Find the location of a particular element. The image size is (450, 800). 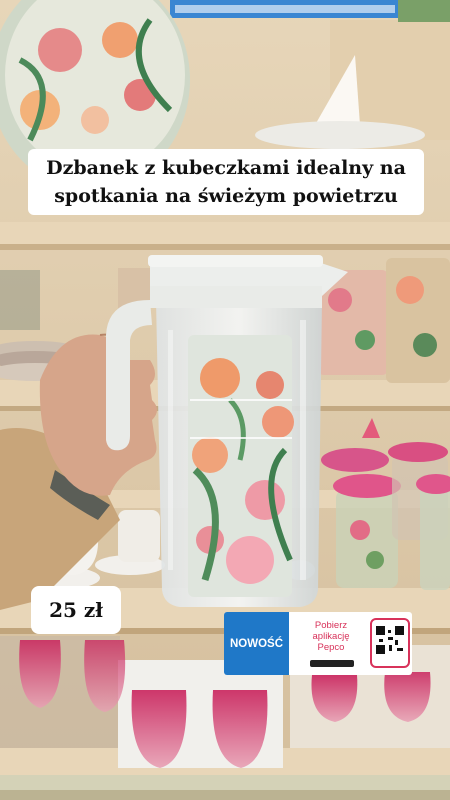

app-promo-text: Pobierz aplikację Pepco is located at coordinates (331, 636).